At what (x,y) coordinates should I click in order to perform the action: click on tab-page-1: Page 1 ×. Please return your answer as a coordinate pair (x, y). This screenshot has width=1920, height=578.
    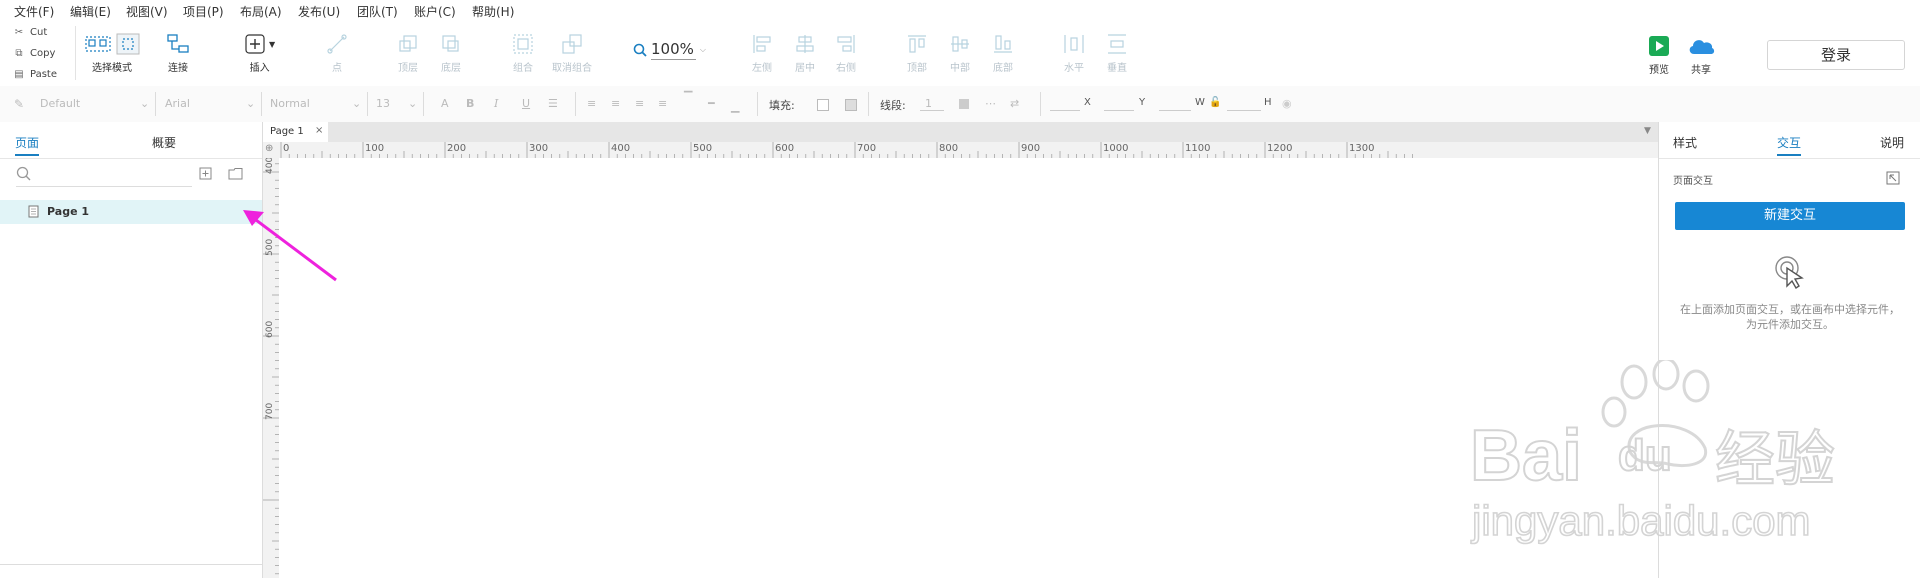
    Looking at the image, I should click on (295, 132).